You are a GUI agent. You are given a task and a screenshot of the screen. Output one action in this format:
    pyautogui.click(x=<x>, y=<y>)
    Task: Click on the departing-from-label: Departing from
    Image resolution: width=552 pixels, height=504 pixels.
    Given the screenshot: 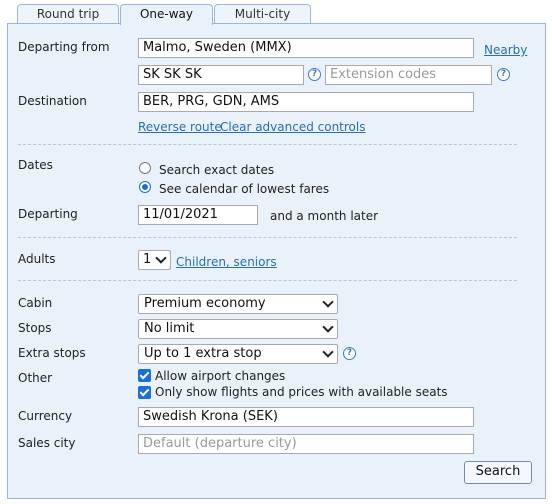 What is the action you would take?
    pyautogui.click(x=64, y=47)
    